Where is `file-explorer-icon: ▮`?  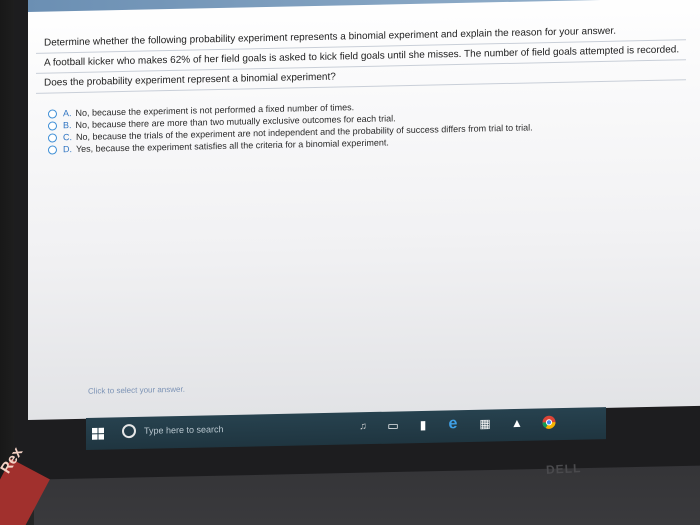
file-explorer-icon: ▮ is located at coordinates (423, 425).